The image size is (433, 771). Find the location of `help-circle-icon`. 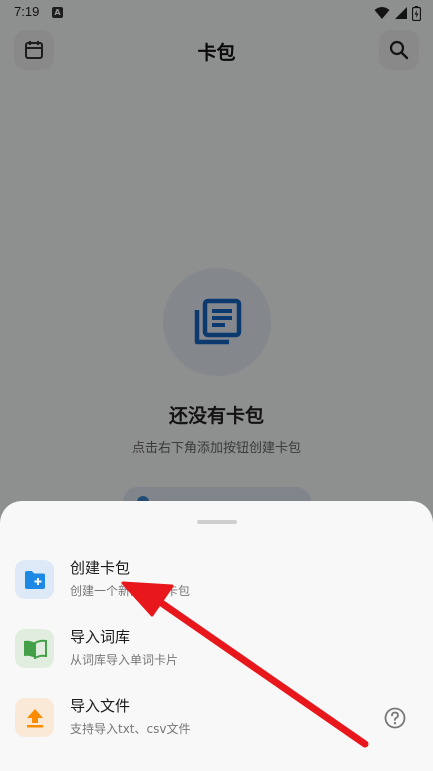

help-circle-icon is located at coordinates (395, 718).